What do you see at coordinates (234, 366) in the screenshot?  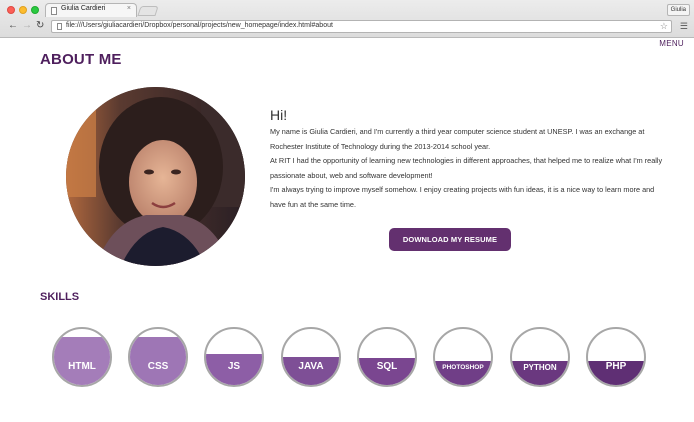 I see `skill-label: JS` at bounding box center [234, 366].